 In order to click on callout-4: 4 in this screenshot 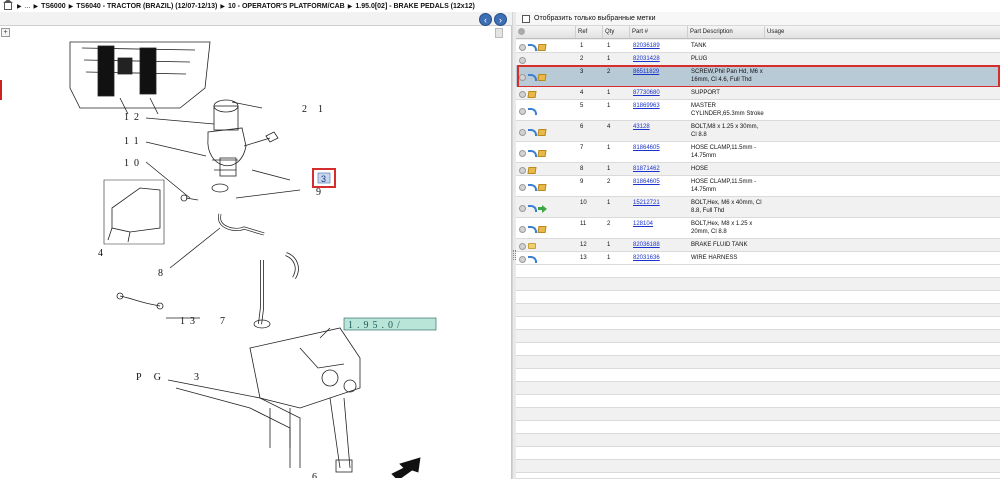, I will do `click(103, 253)`.